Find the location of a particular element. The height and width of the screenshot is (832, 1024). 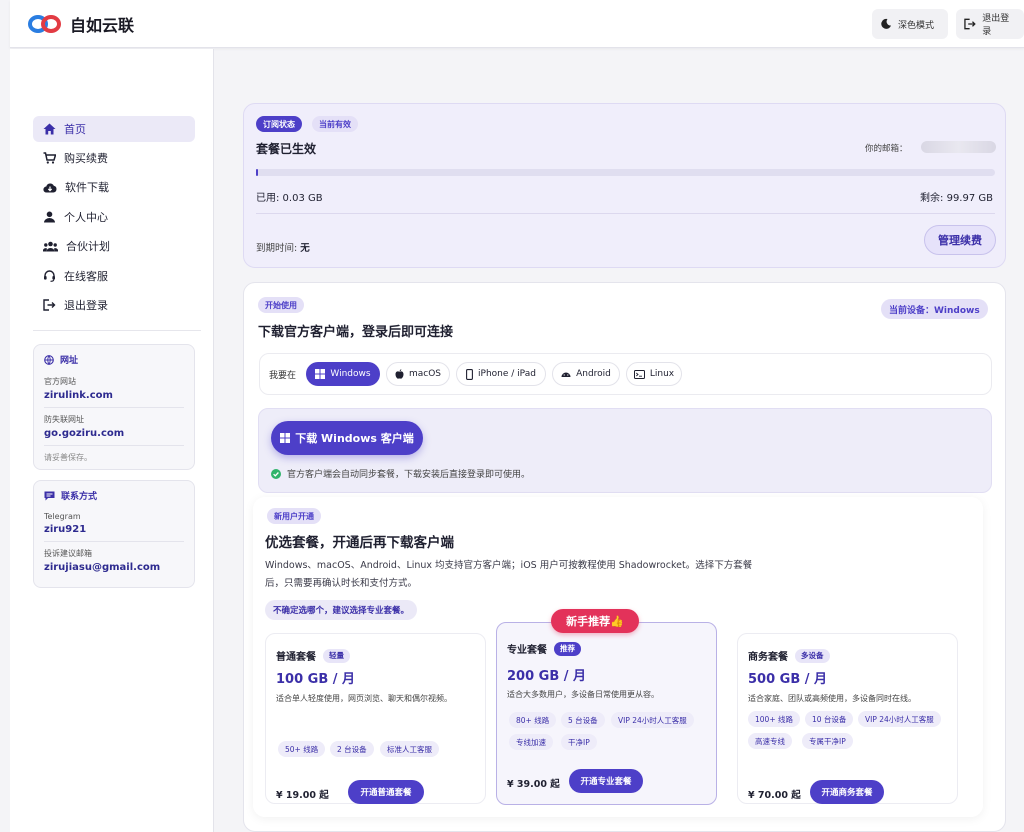

globe-icon is located at coordinates (49, 359).